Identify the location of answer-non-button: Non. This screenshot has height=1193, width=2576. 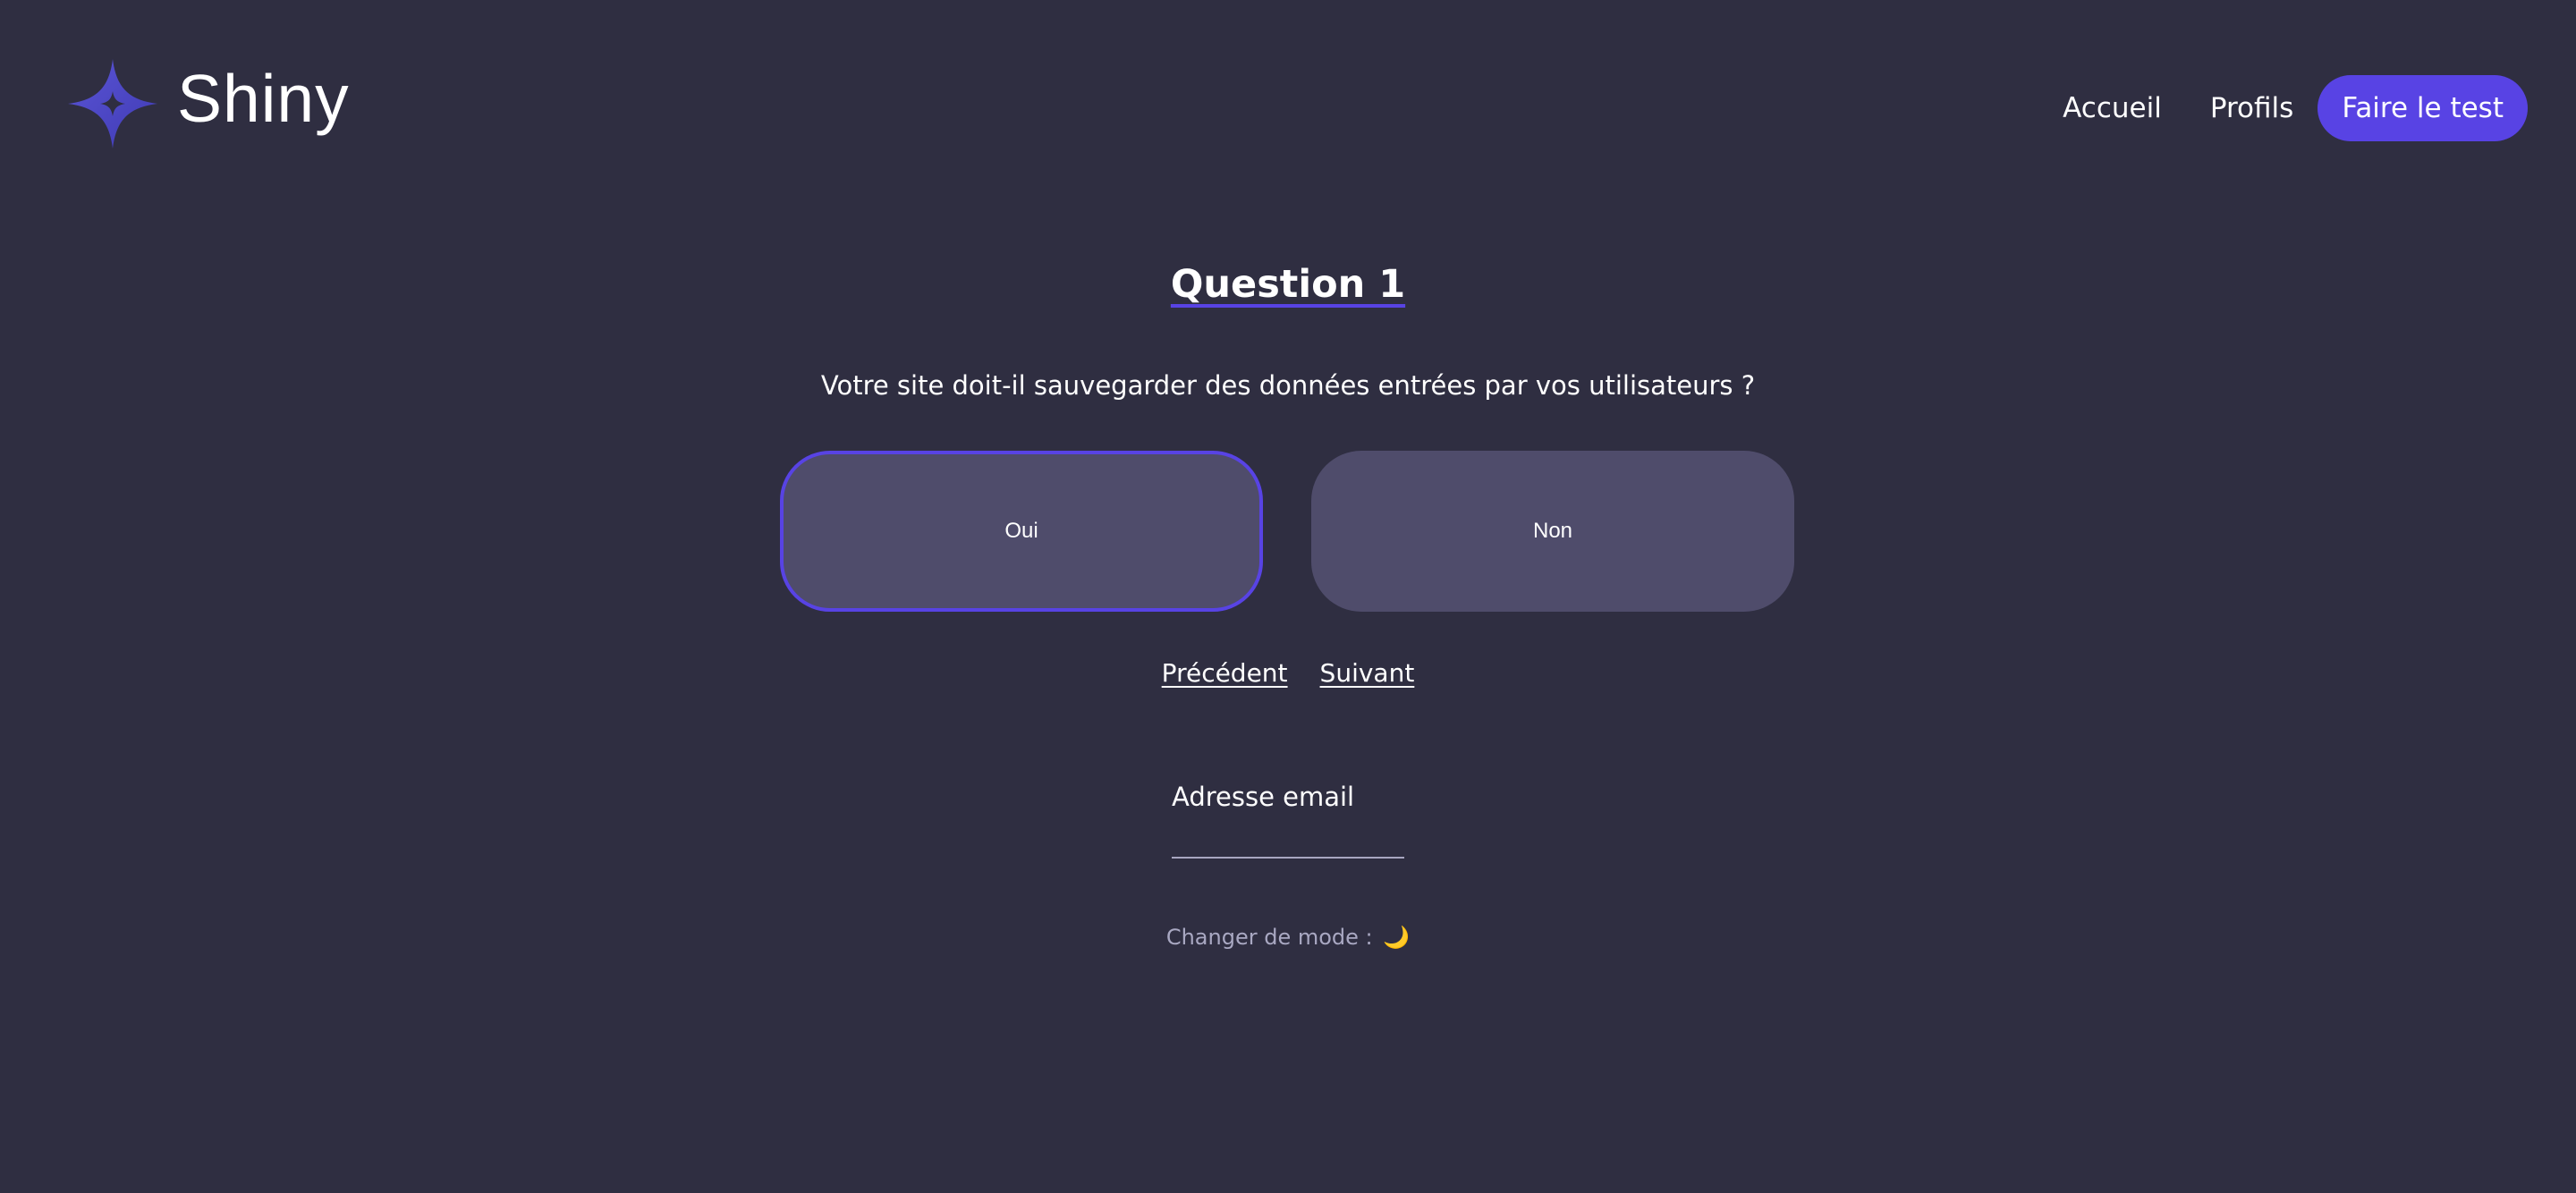
(1552, 532).